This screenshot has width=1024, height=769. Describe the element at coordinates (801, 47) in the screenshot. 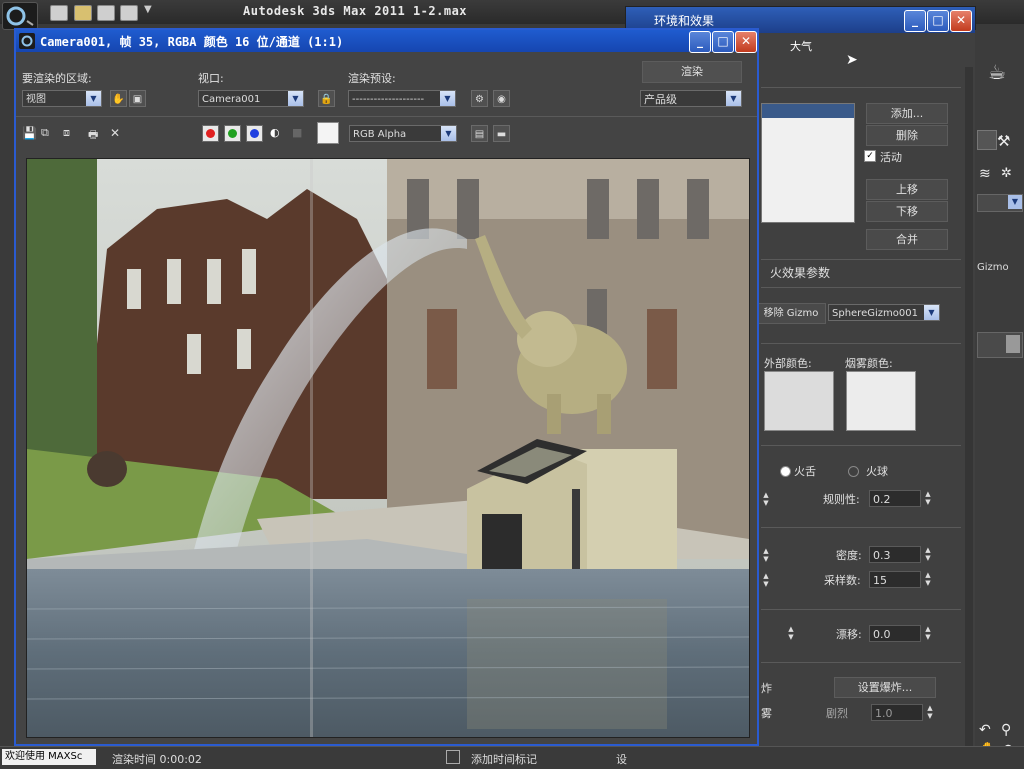

I see `tab-atmosphere: 大气` at that location.